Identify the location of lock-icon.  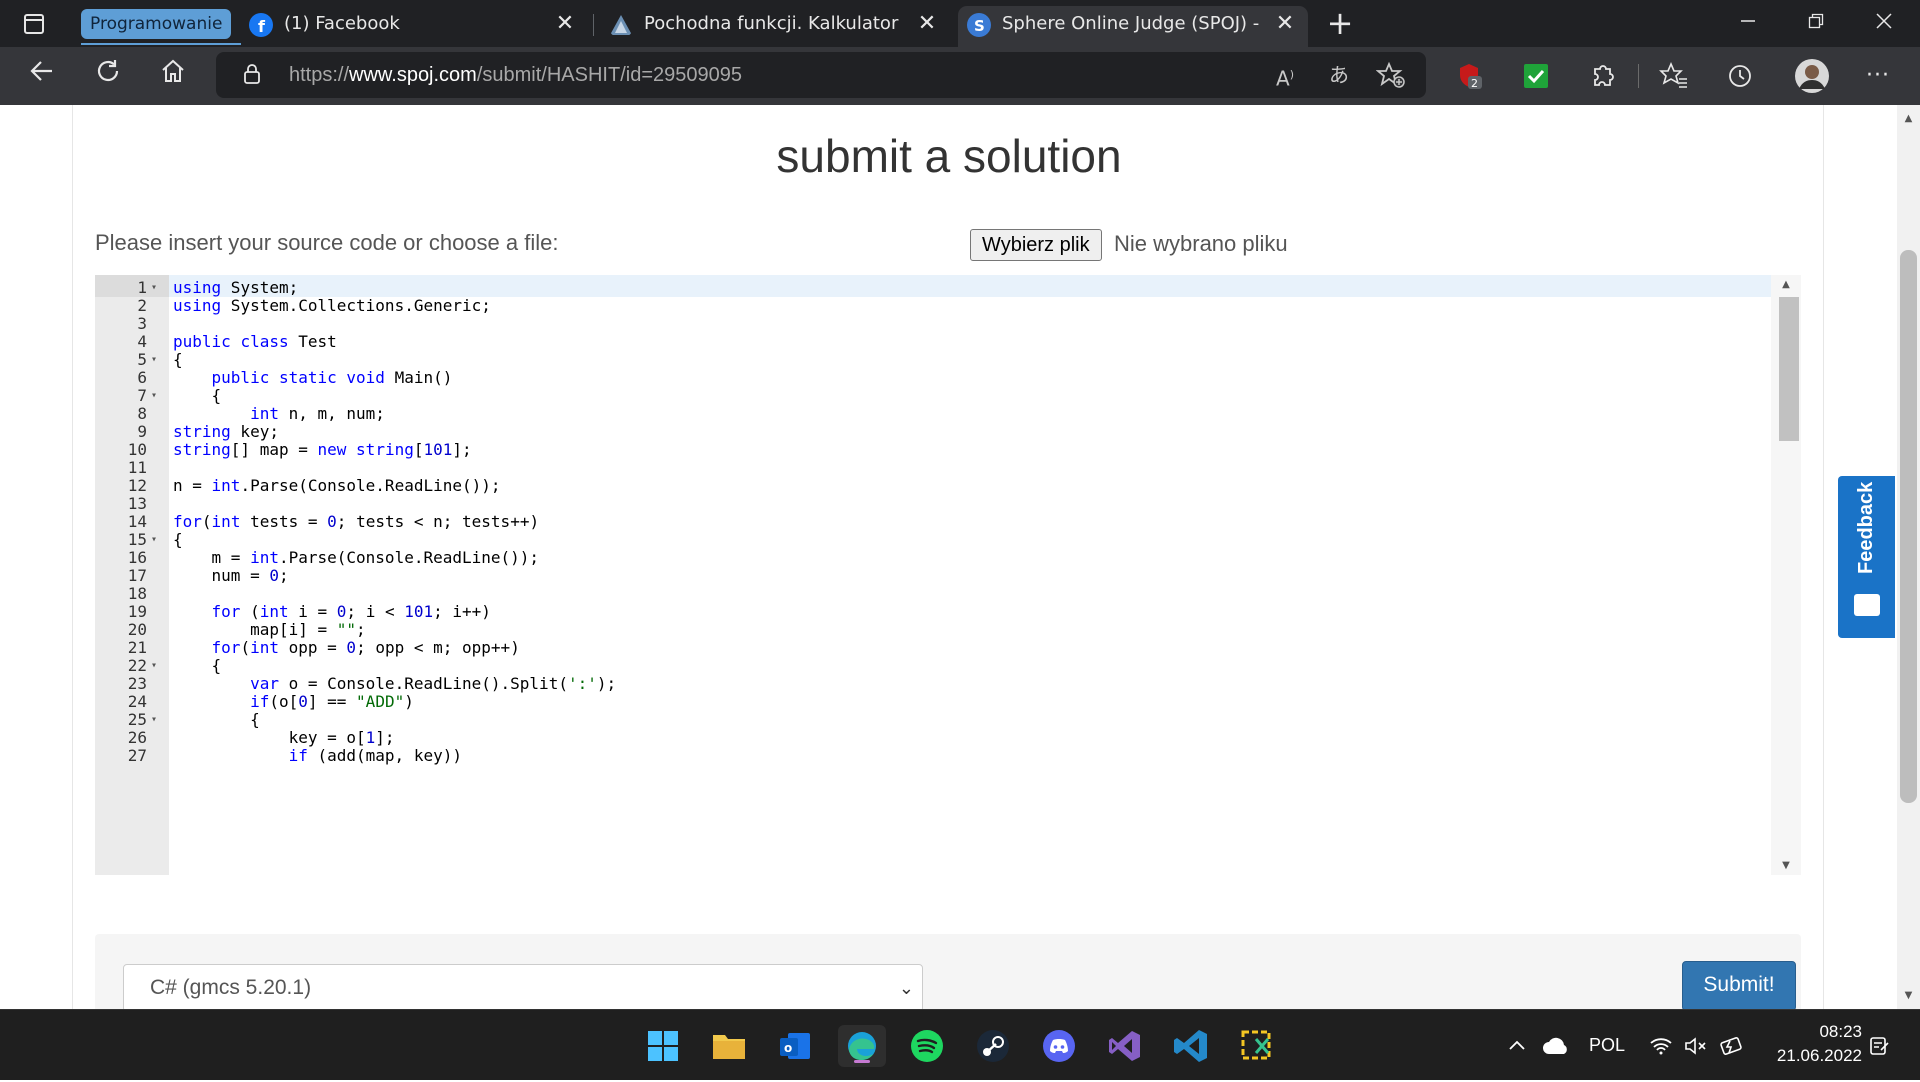
(252, 74).